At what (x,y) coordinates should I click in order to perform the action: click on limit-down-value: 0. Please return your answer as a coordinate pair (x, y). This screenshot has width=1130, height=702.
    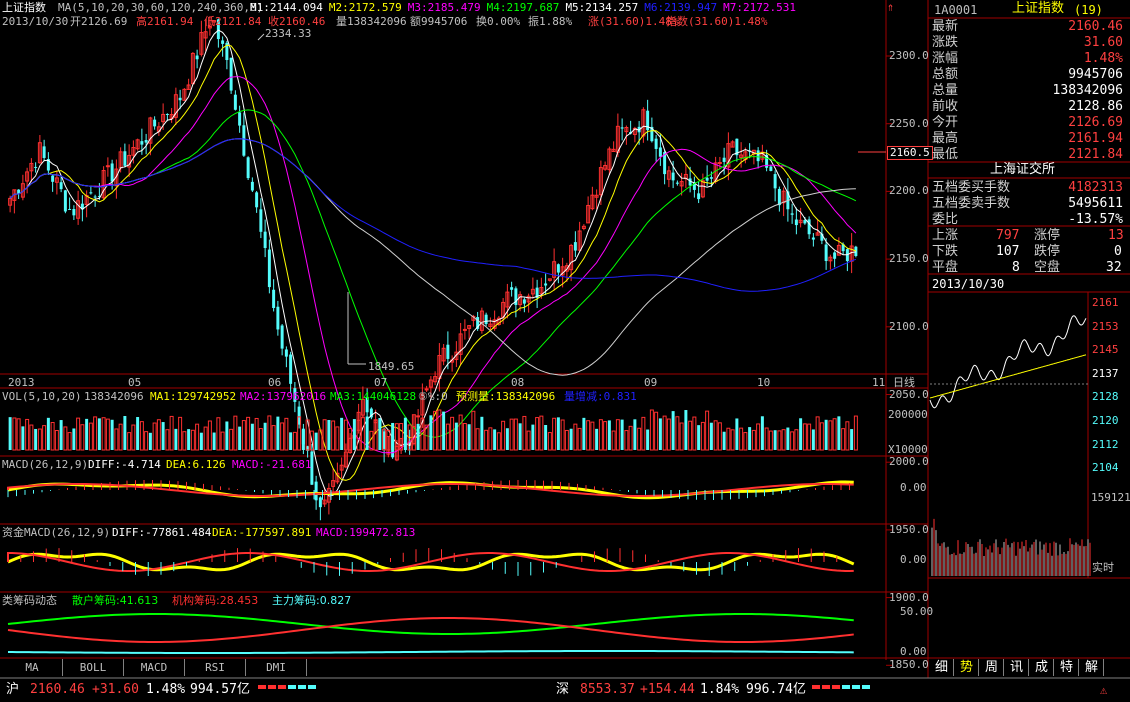
    Looking at the image, I should click on (1118, 251).